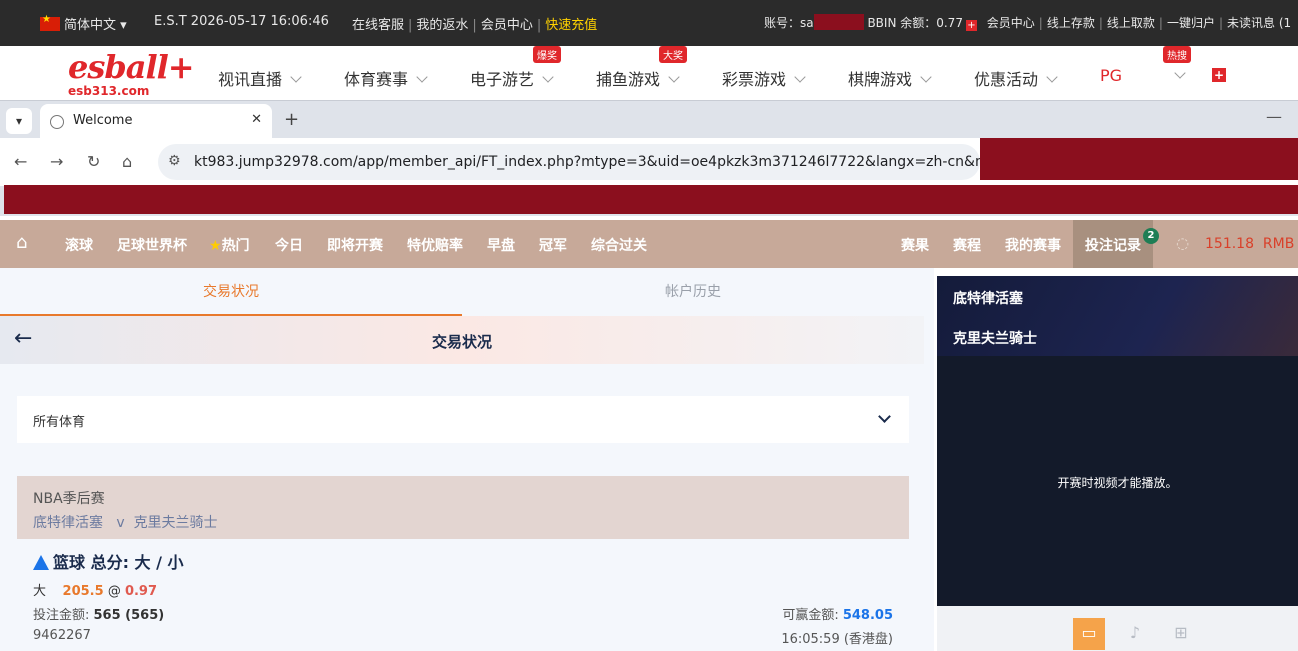 The image size is (1298, 651). Describe the element at coordinates (83, 23) in the screenshot. I see `language-selector: 简体中文 ▾` at that location.